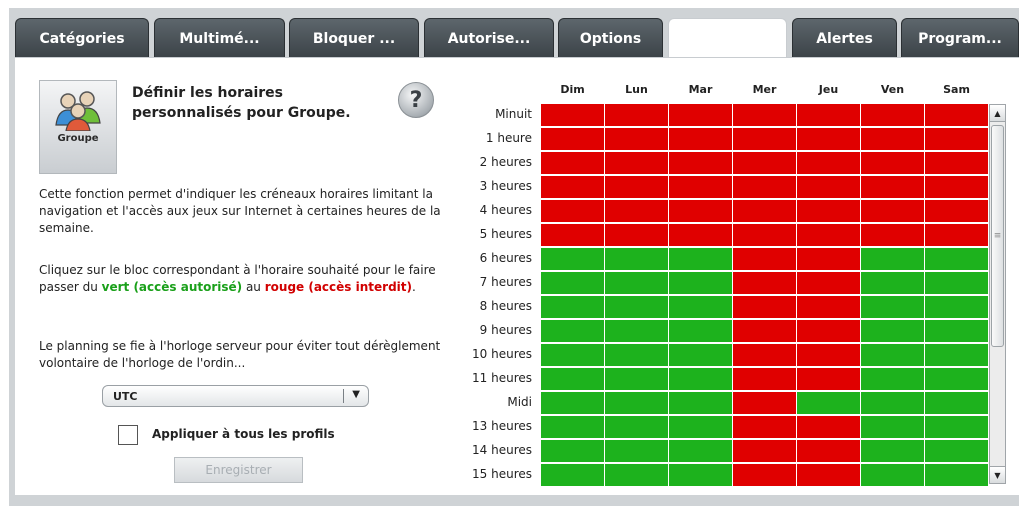 The height and width of the screenshot is (506, 1019). I want to click on schedule-scrollbar: ▲ ≡ ▼, so click(997, 294).